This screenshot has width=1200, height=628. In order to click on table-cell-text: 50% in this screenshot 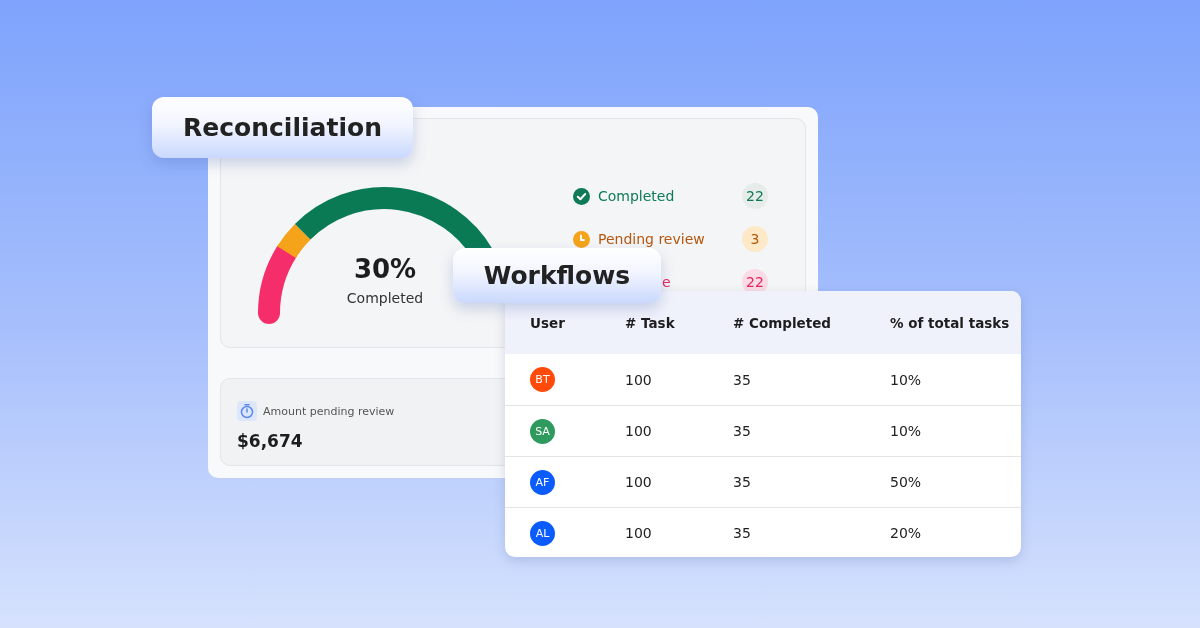, I will do `click(906, 482)`.